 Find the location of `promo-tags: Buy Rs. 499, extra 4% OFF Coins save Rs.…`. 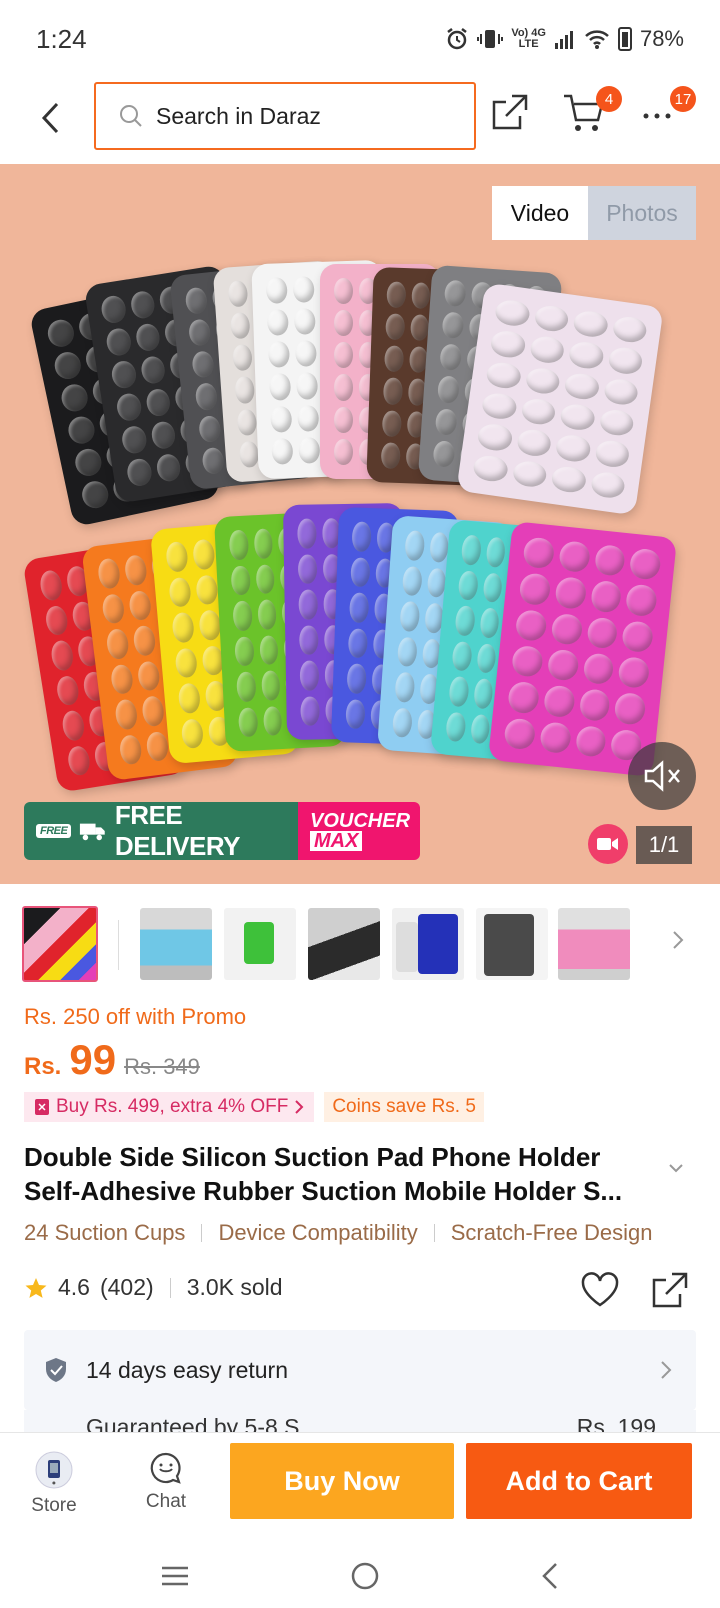

promo-tags: Buy Rs. 499, extra 4% OFF Coins save Rs.… is located at coordinates (254, 1107).